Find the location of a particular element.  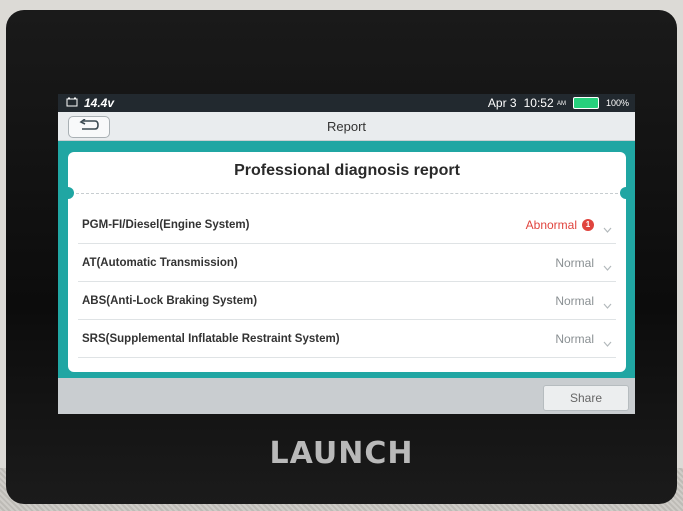

system-row-abs: ABS(Anti-Lock Braking System) Normal is located at coordinates (347, 301).